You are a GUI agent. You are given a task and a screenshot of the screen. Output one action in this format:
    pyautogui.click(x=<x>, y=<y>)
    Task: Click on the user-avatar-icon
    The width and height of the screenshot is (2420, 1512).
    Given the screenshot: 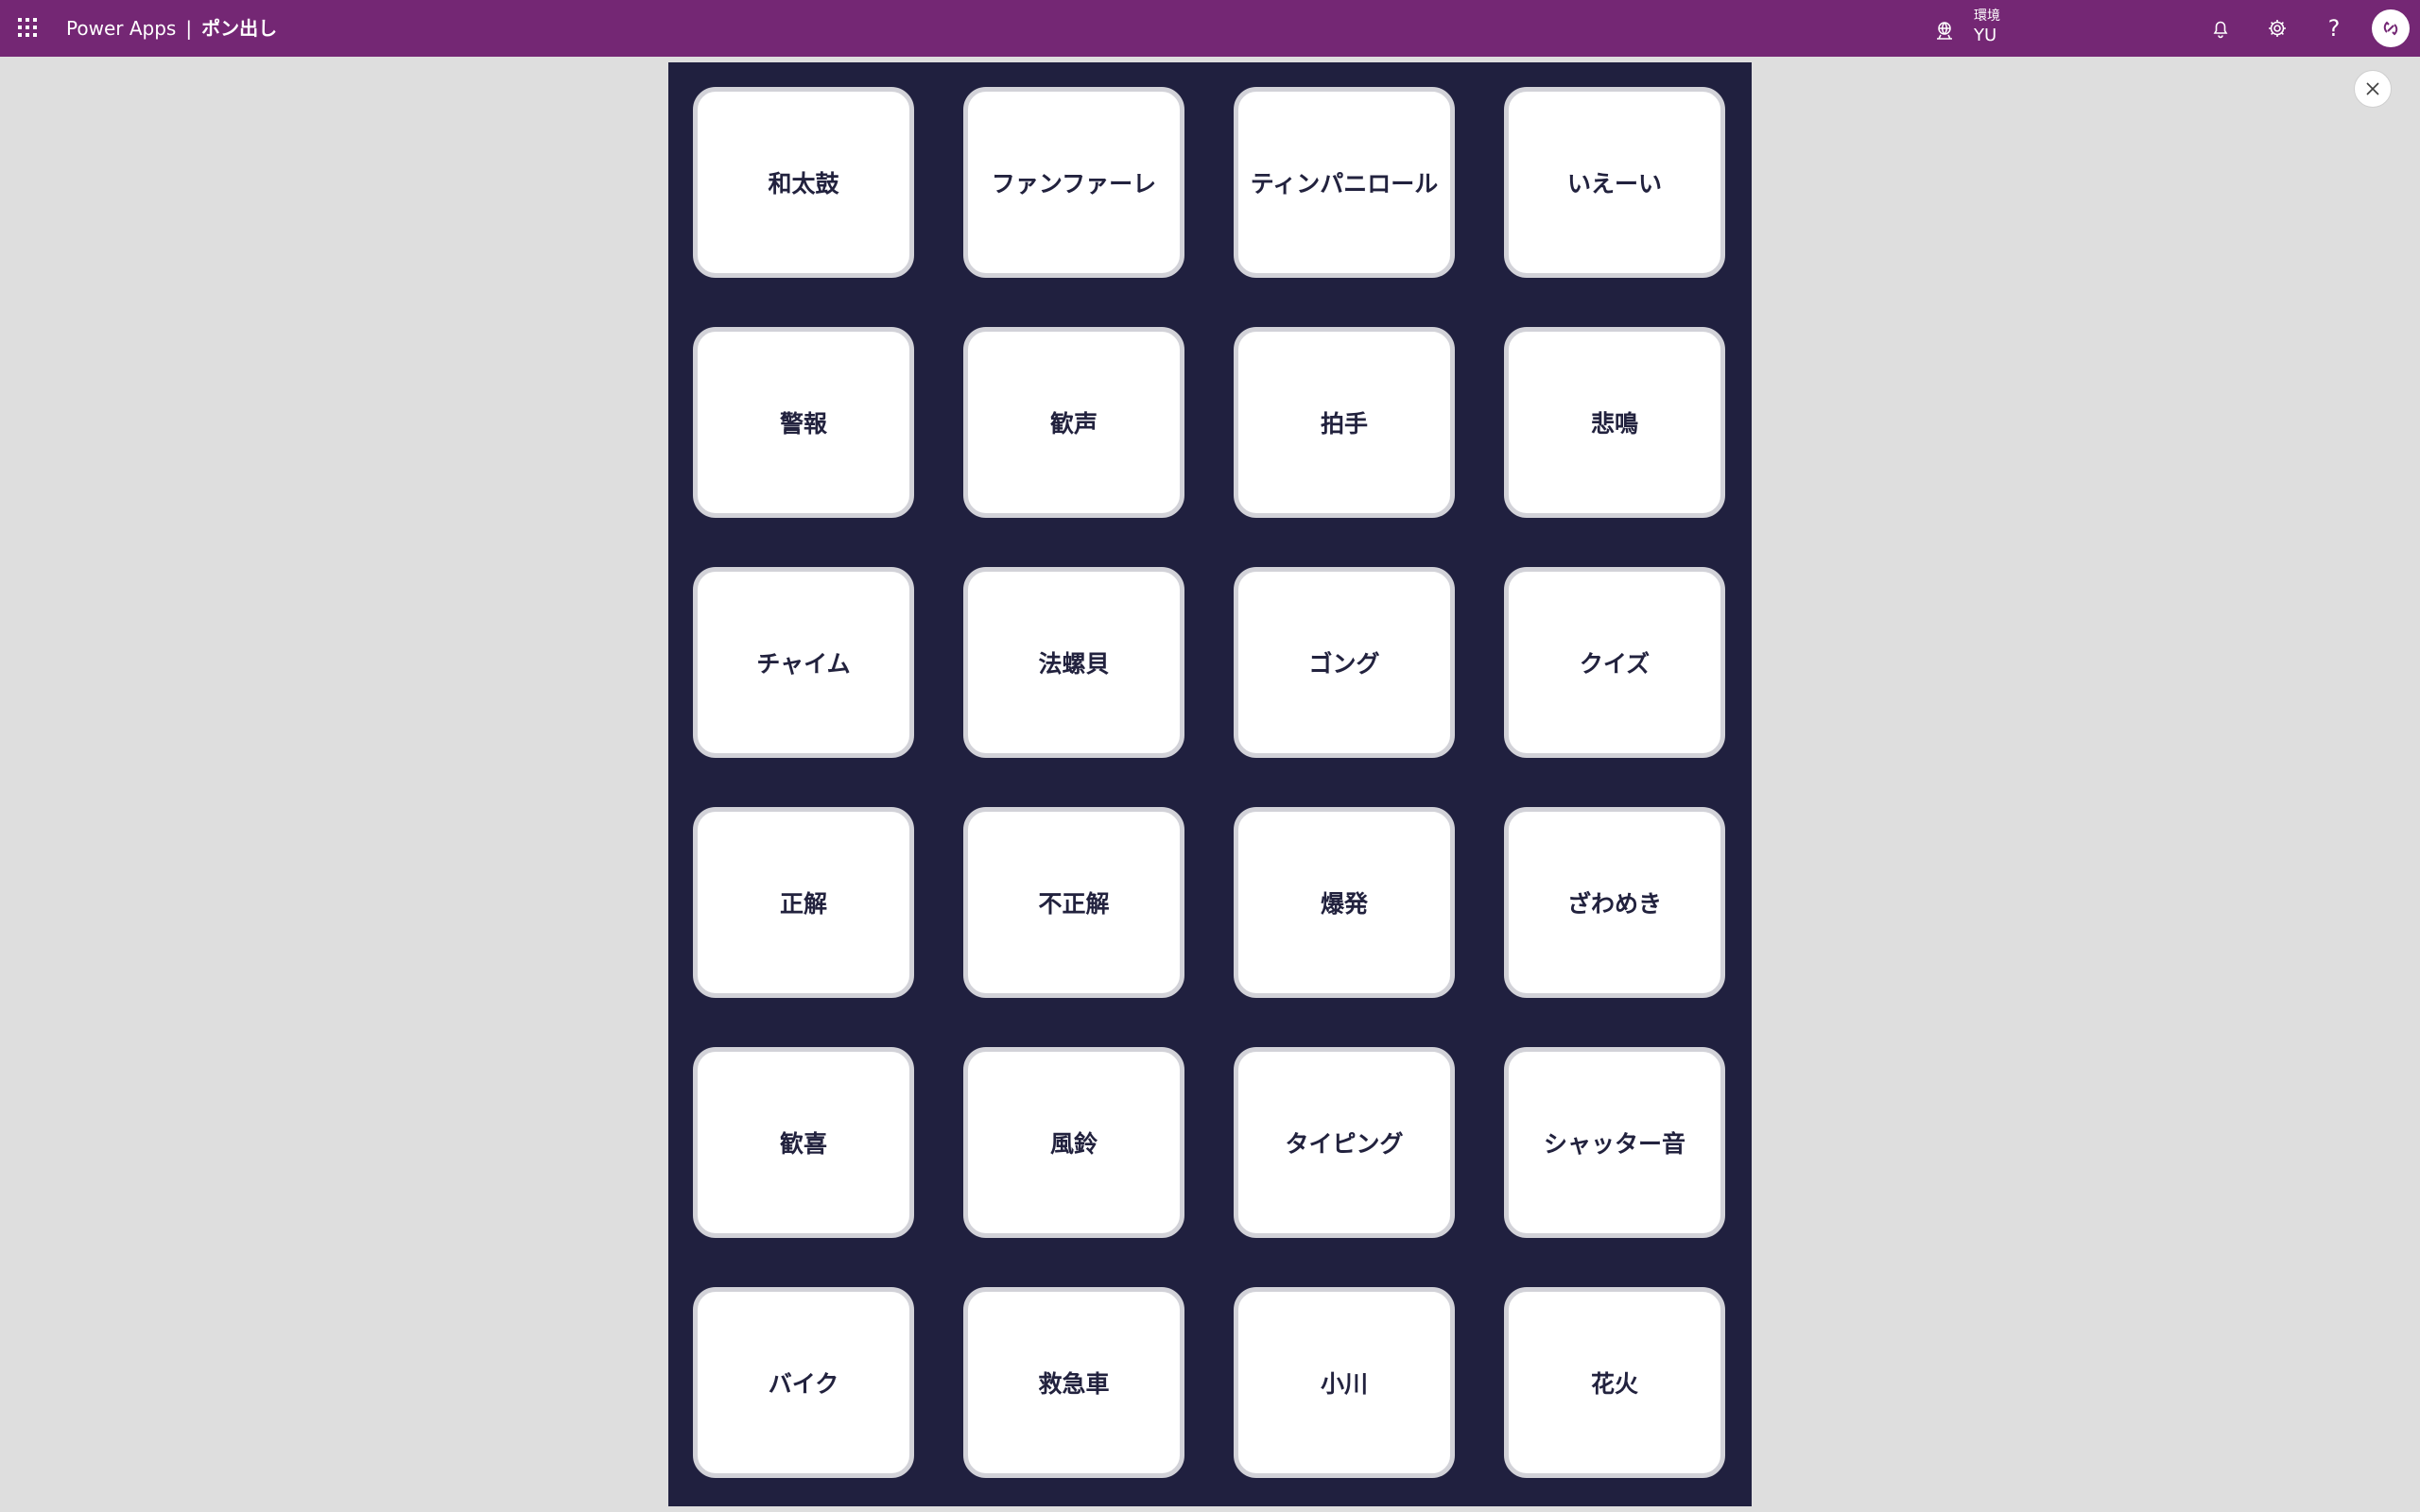 What is the action you would take?
    pyautogui.click(x=2390, y=28)
    